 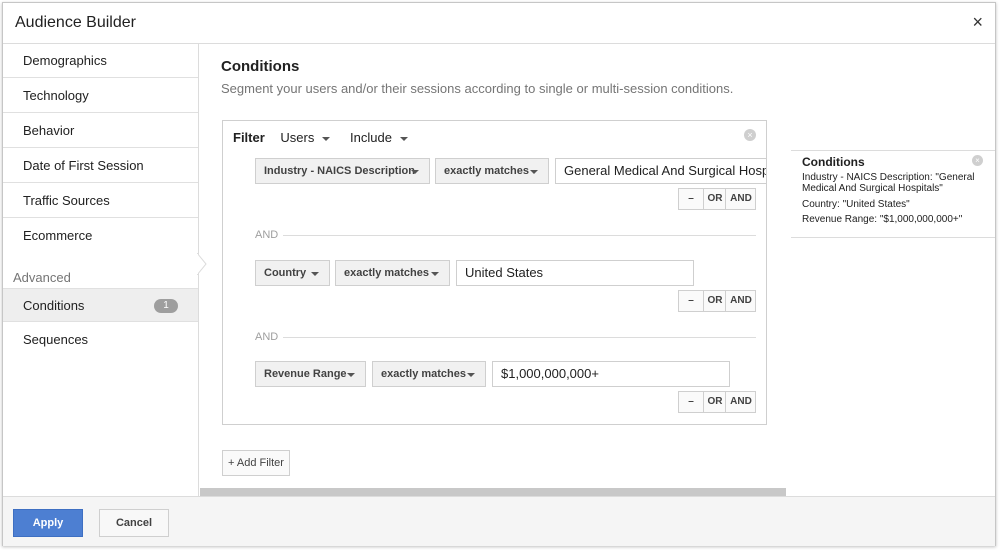 What do you see at coordinates (833, 162) in the screenshot?
I see `summary-title: Conditions` at bounding box center [833, 162].